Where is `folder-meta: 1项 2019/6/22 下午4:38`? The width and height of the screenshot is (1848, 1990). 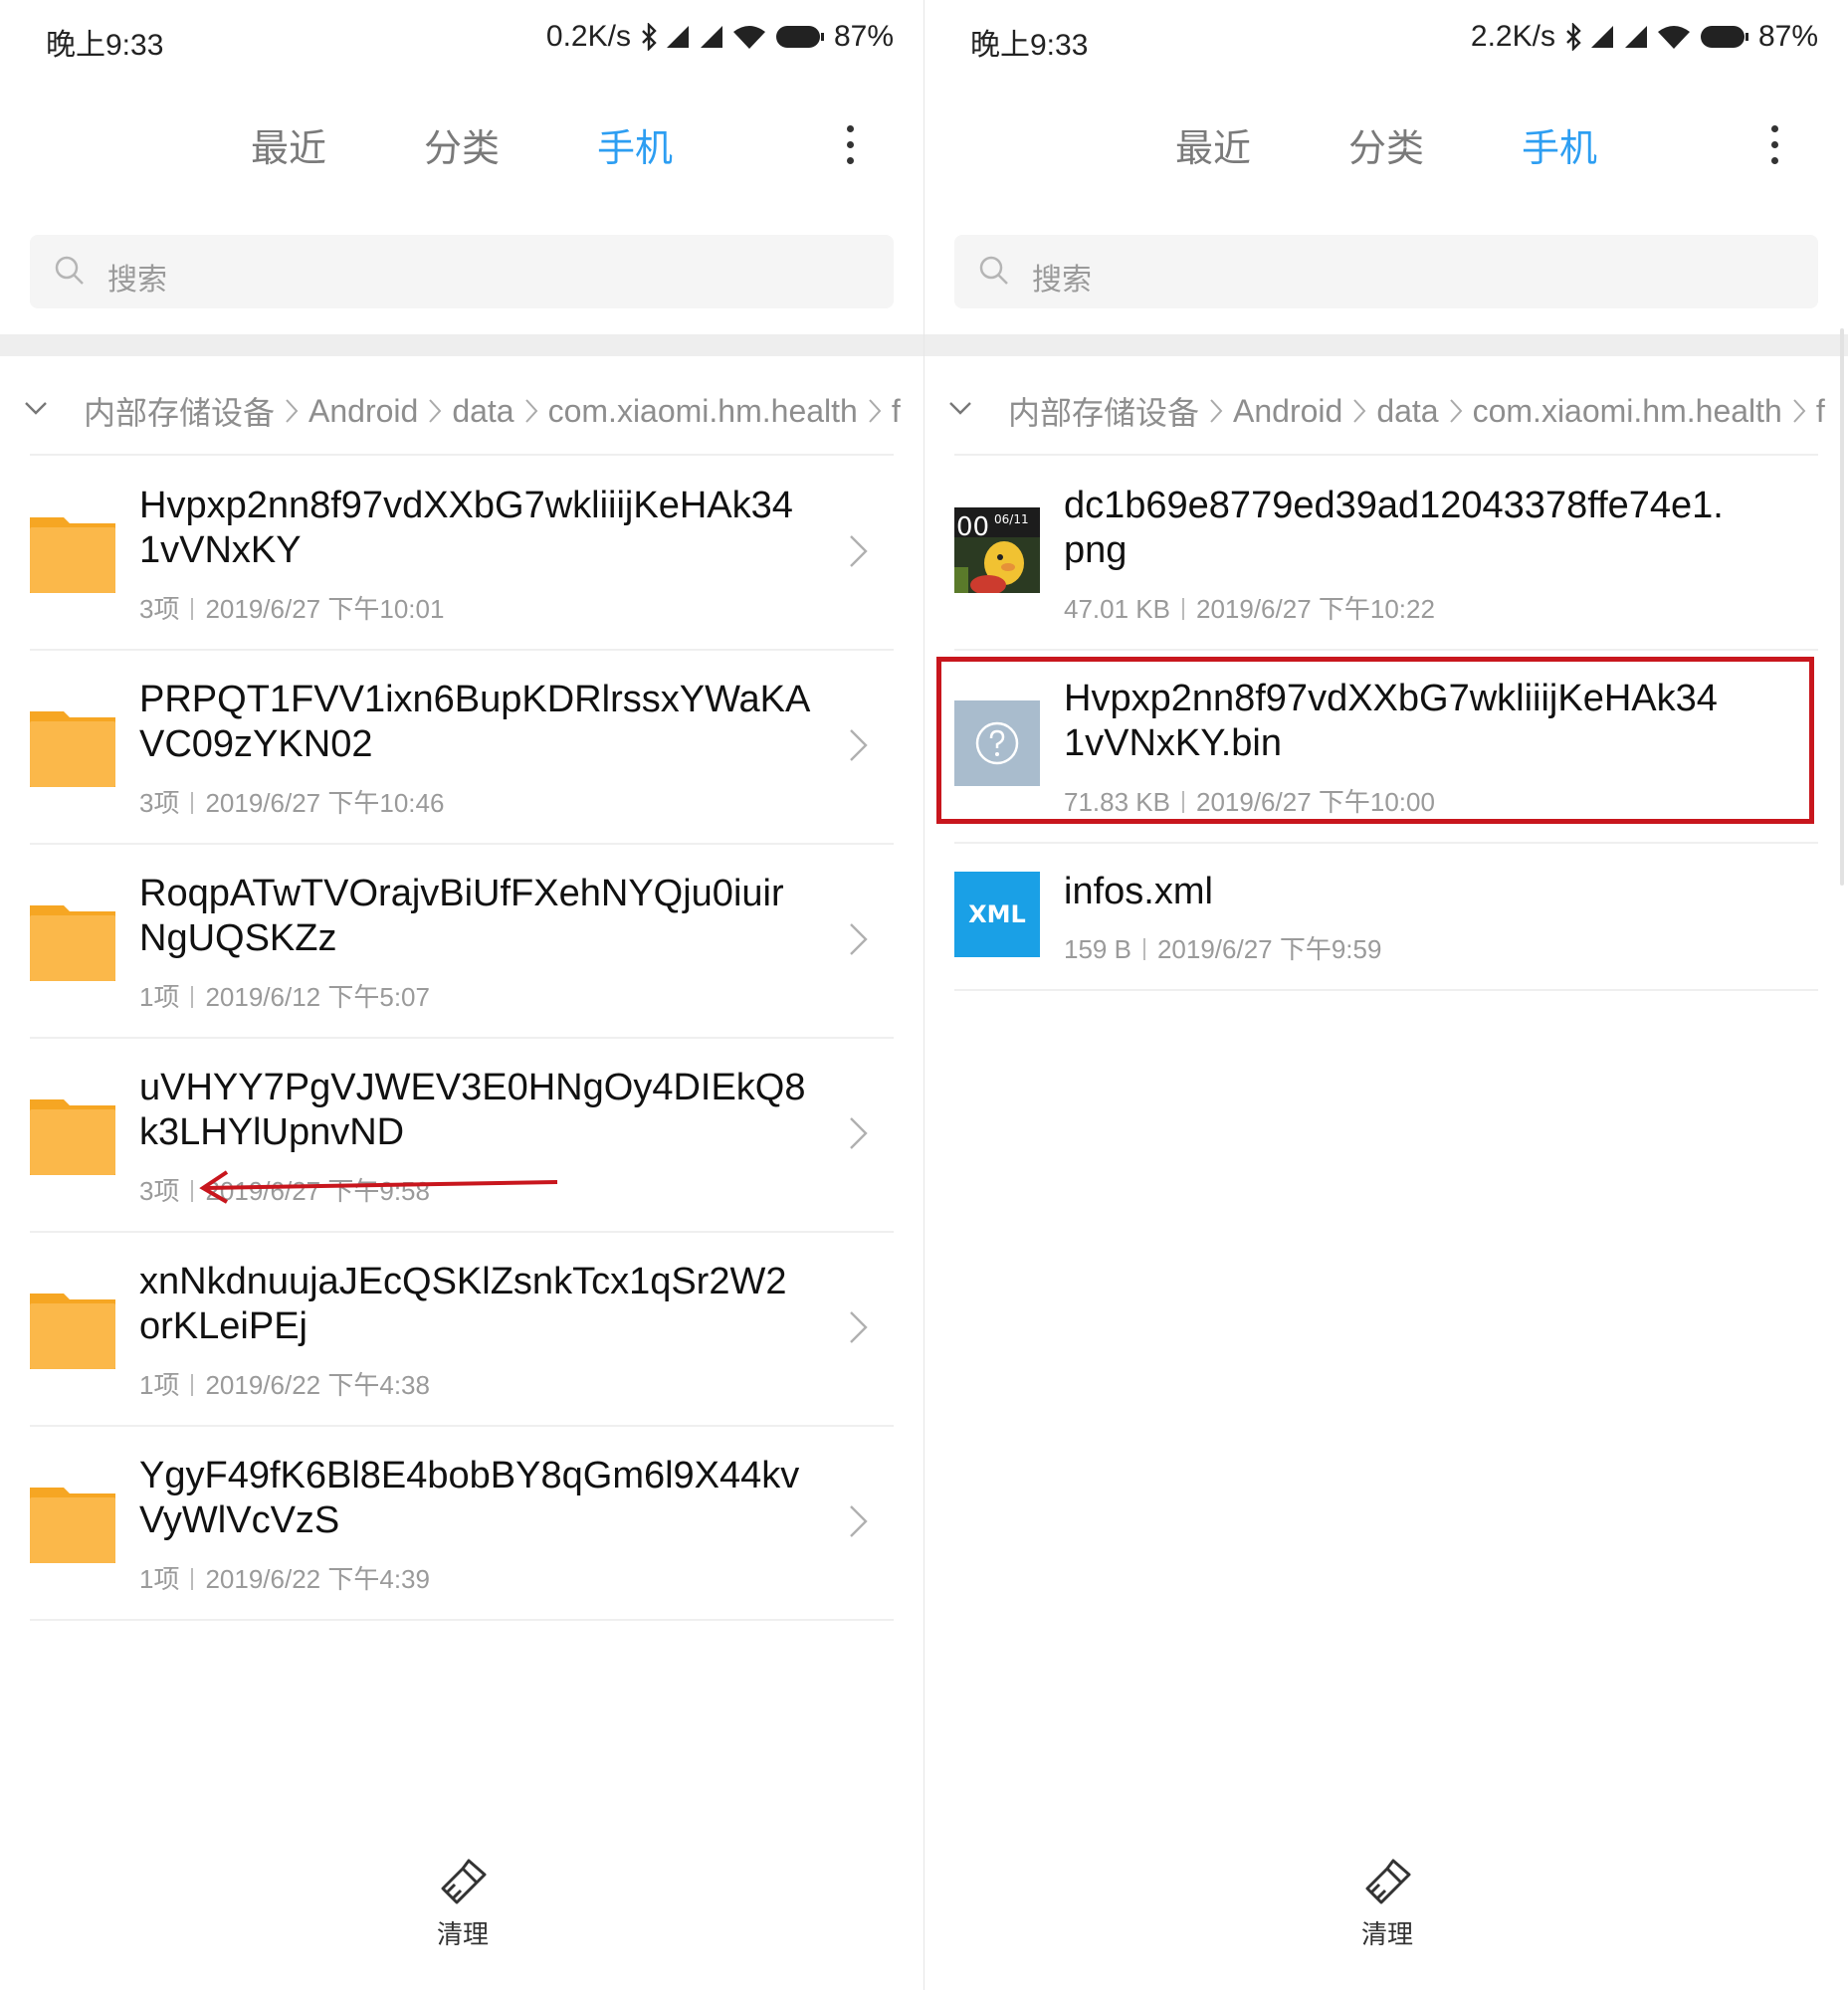
folder-meta: 1项 2019/6/22 下午4:38 is located at coordinates (284, 1383).